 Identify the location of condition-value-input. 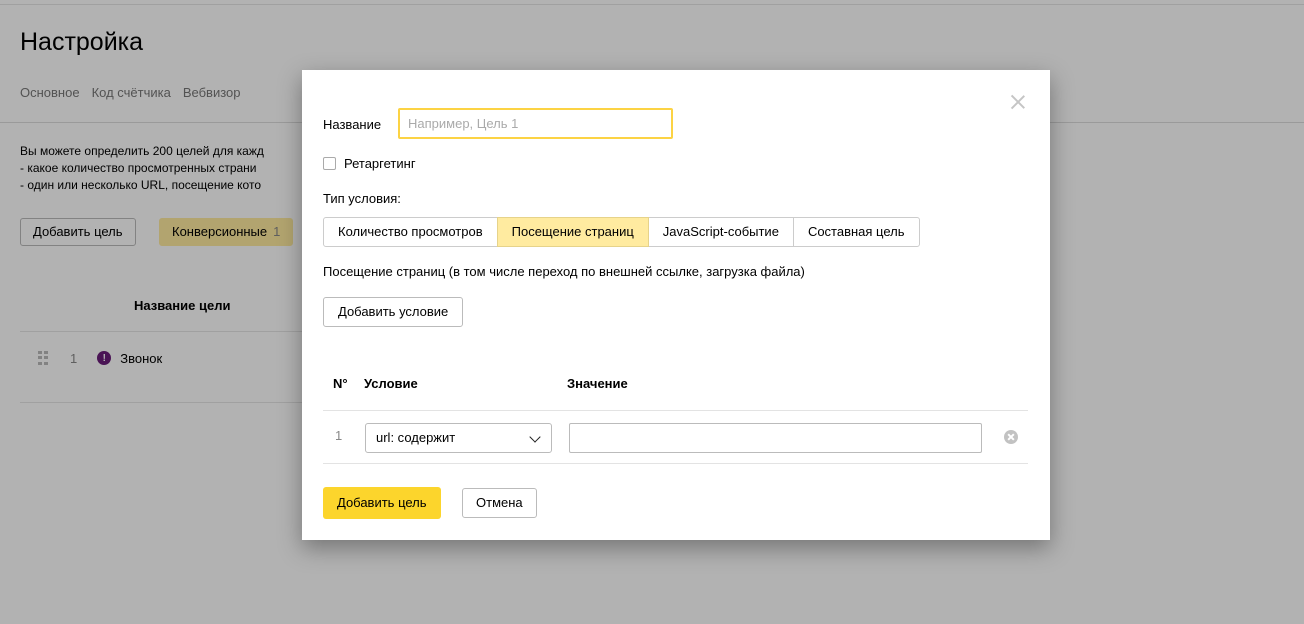
(775, 438).